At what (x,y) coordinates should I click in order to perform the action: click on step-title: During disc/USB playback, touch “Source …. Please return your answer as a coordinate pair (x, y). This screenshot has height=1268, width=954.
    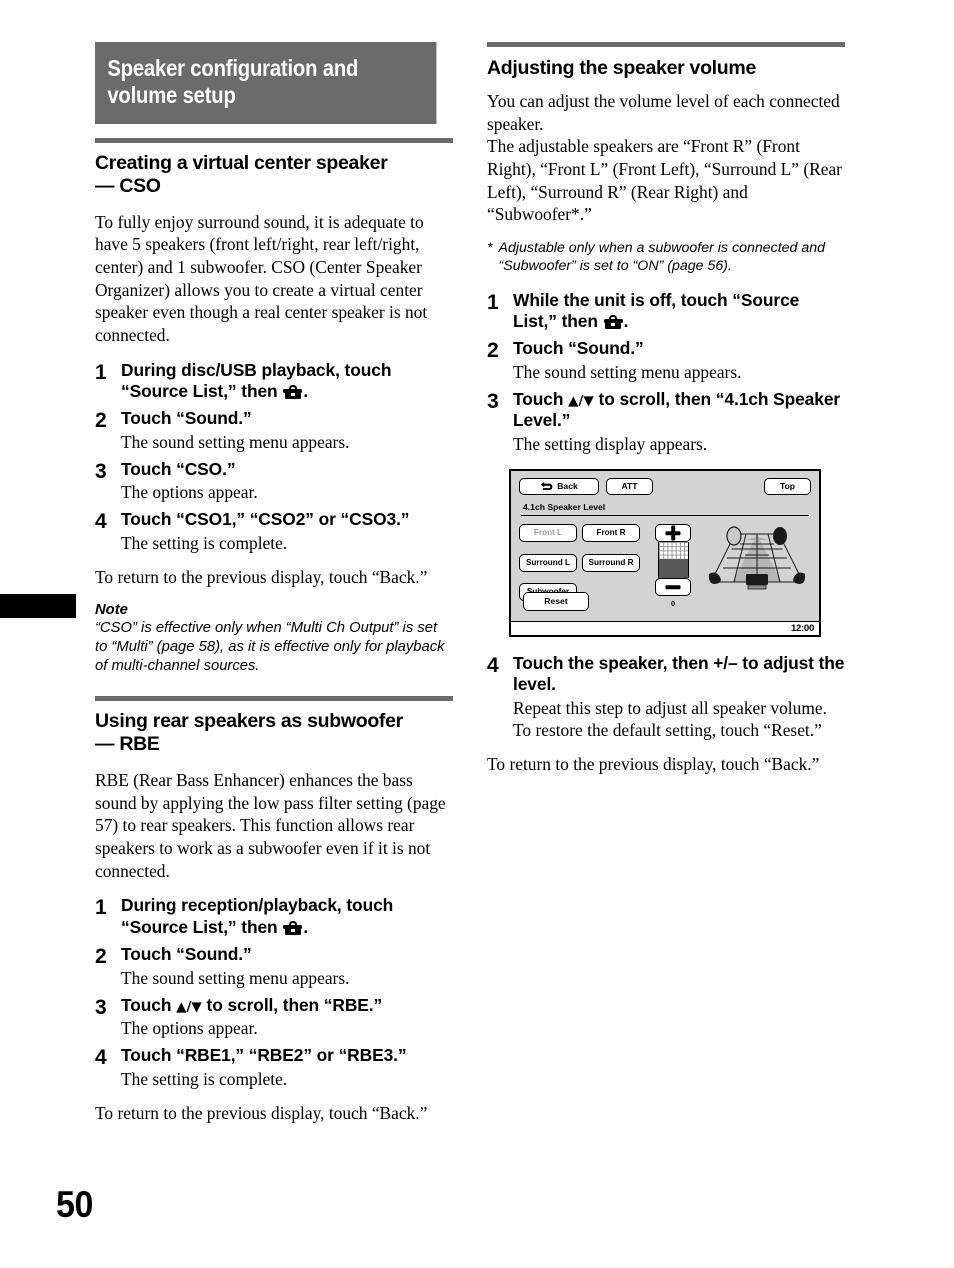
    Looking at the image, I should click on (287, 381).